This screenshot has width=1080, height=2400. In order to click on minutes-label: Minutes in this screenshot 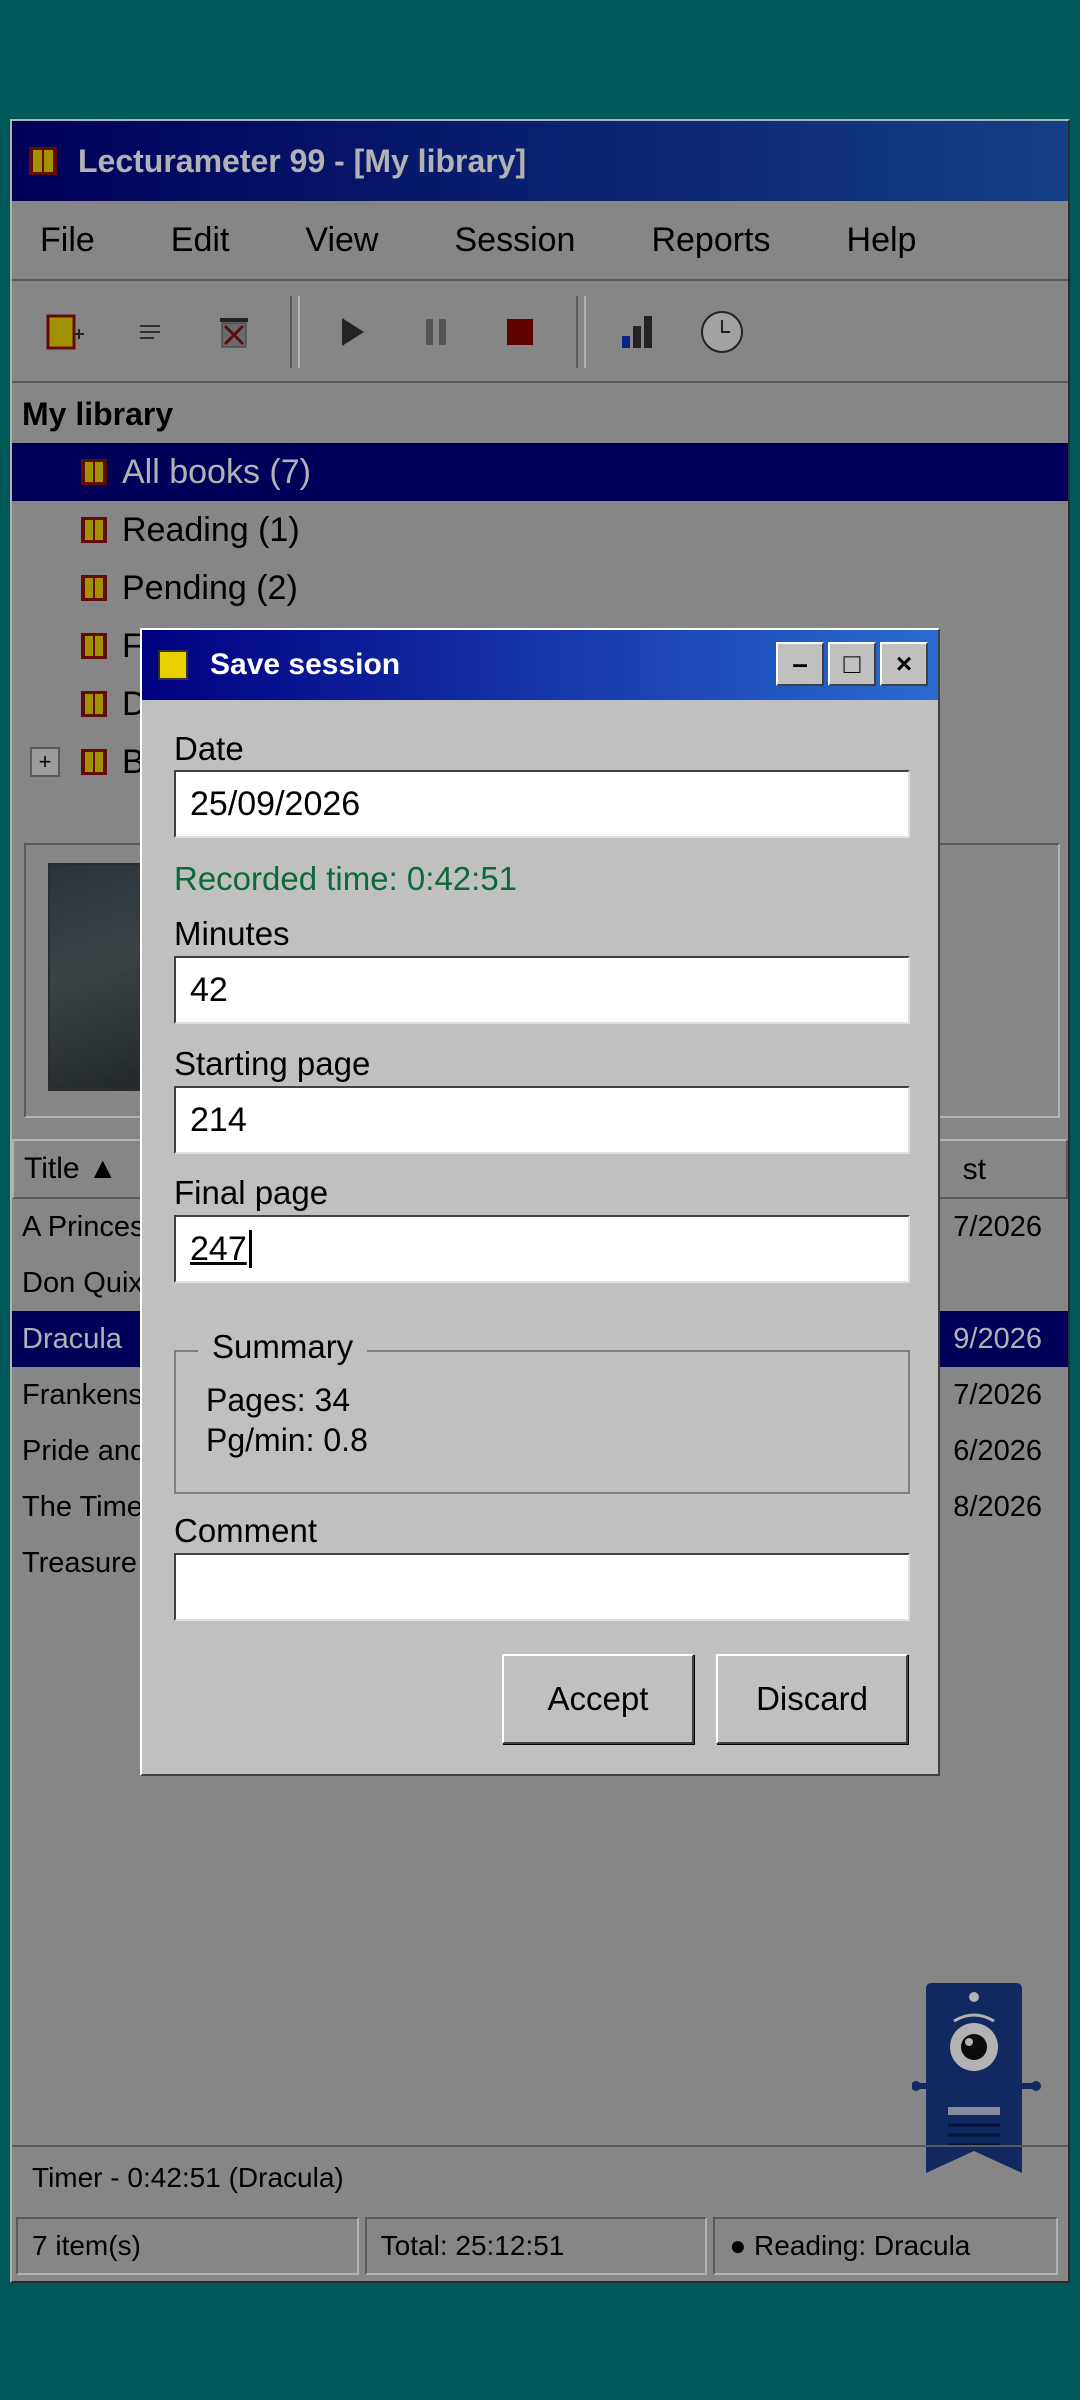, I will do `click(232, 933)`.